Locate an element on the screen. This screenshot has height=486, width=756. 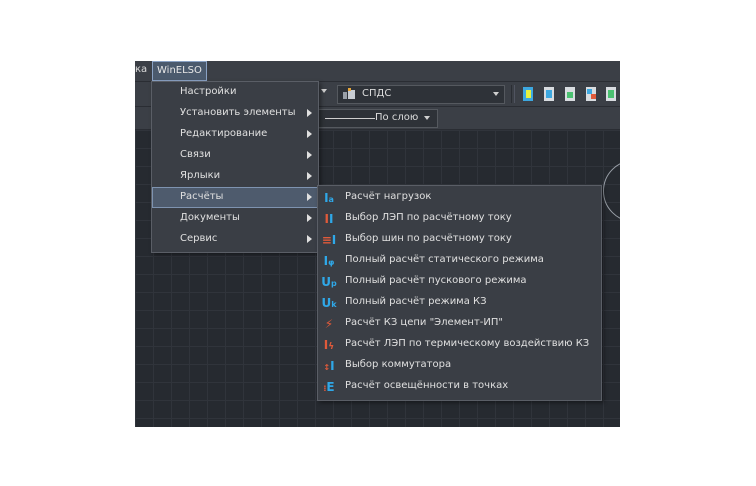
file-tool-icon is located at coordinates (528, 94).